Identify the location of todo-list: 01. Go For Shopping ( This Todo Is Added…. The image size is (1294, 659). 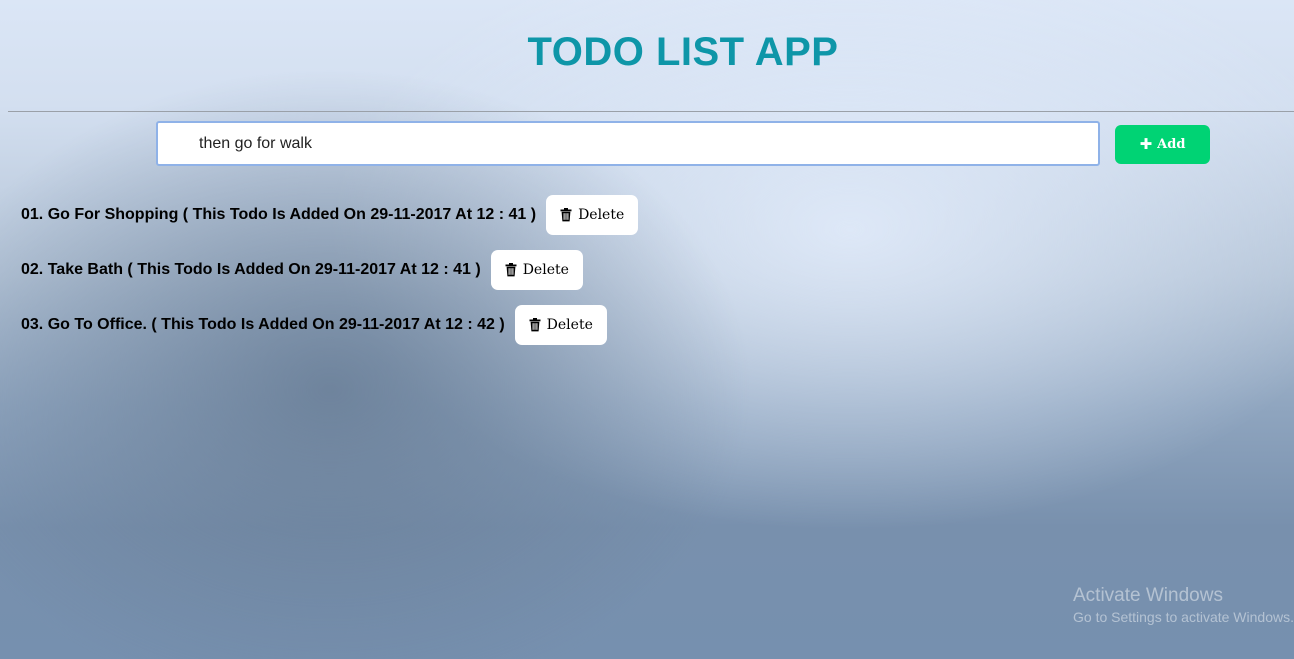
(330, 277).